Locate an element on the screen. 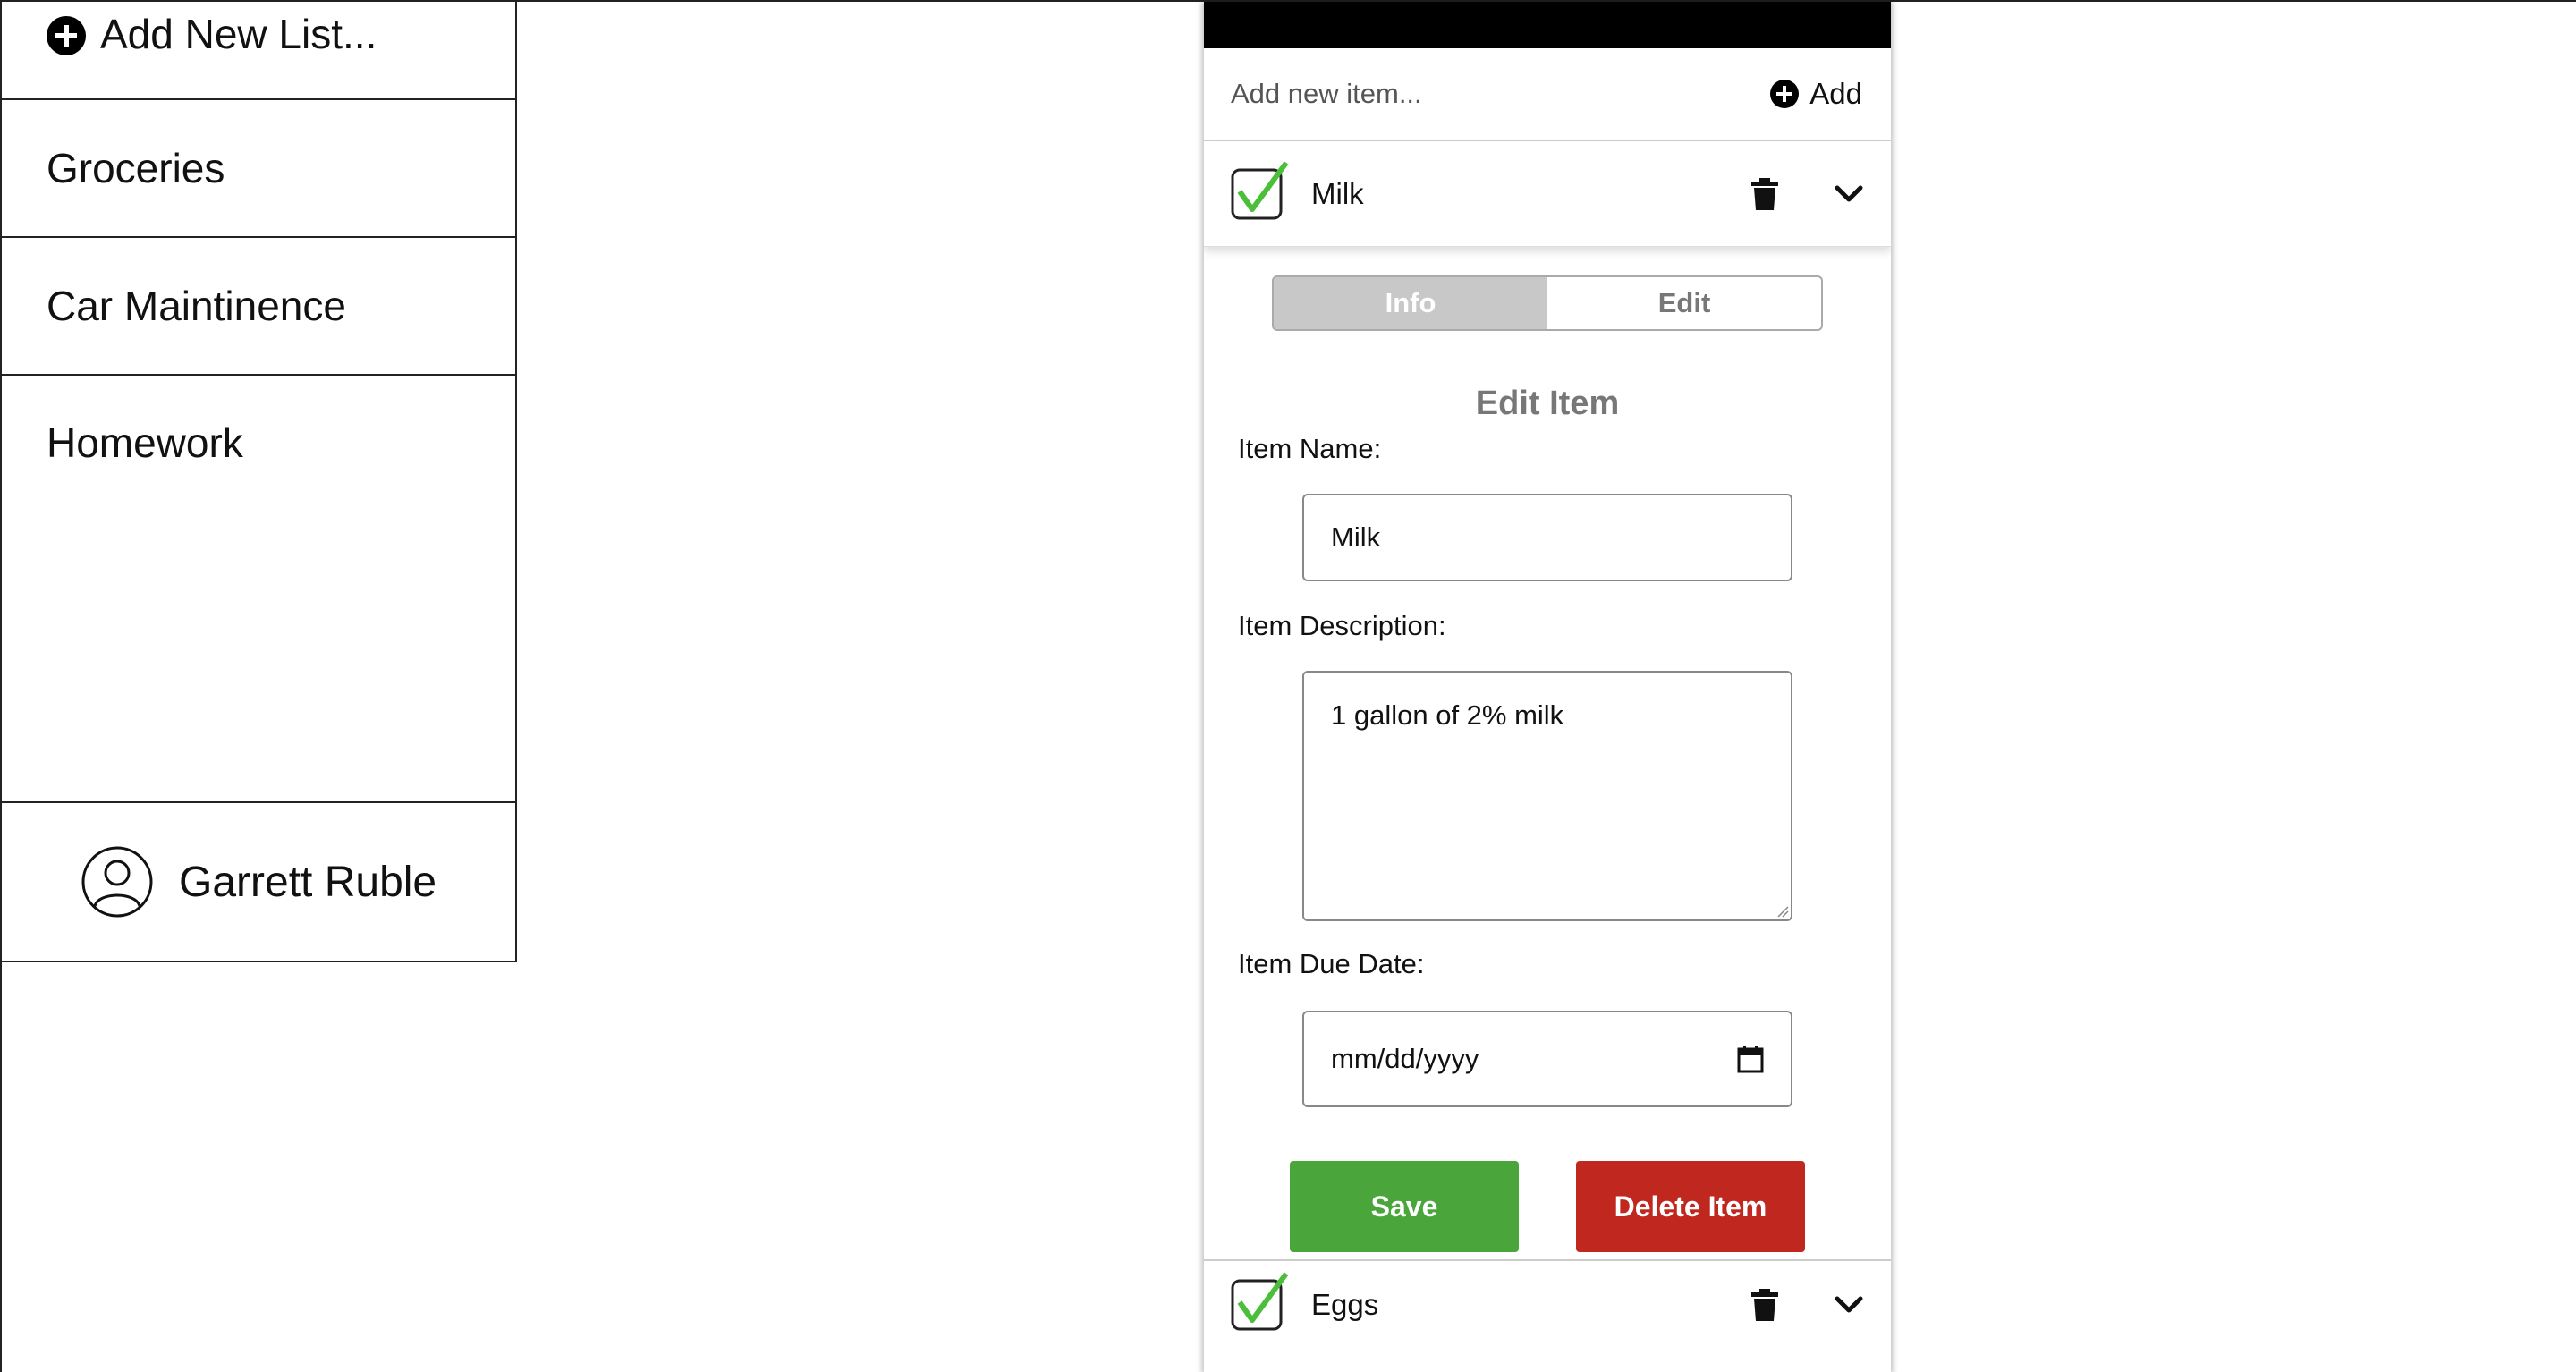  item-name-input is located at coordinates (1547, 537).